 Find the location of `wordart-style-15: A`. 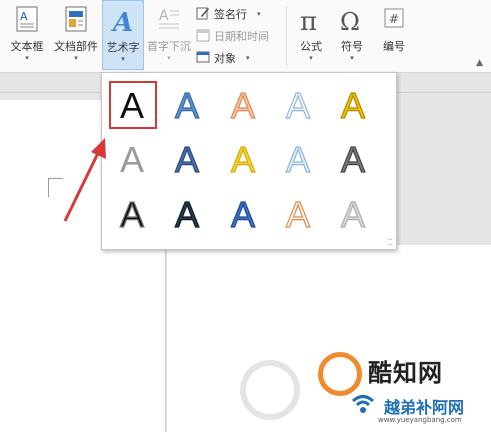

wordart-style-15: A is located at coordinates (354, 214).